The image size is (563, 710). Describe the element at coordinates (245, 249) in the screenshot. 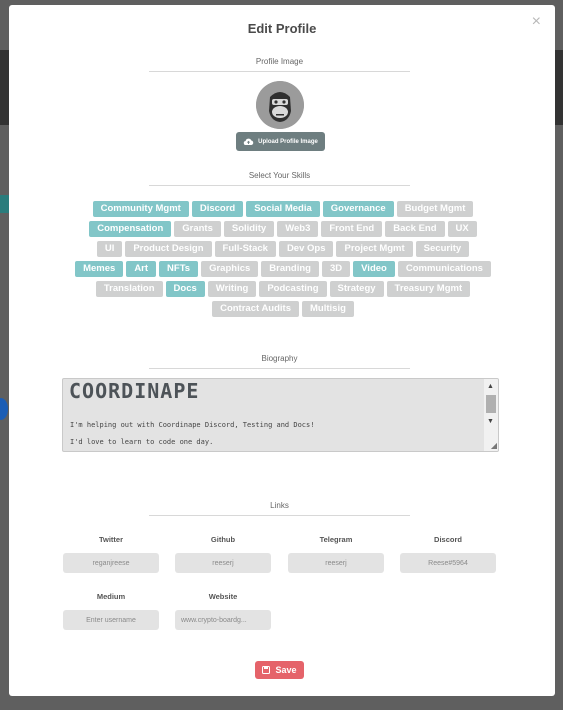

I see `skill-chip: Full-Stack` at that location.